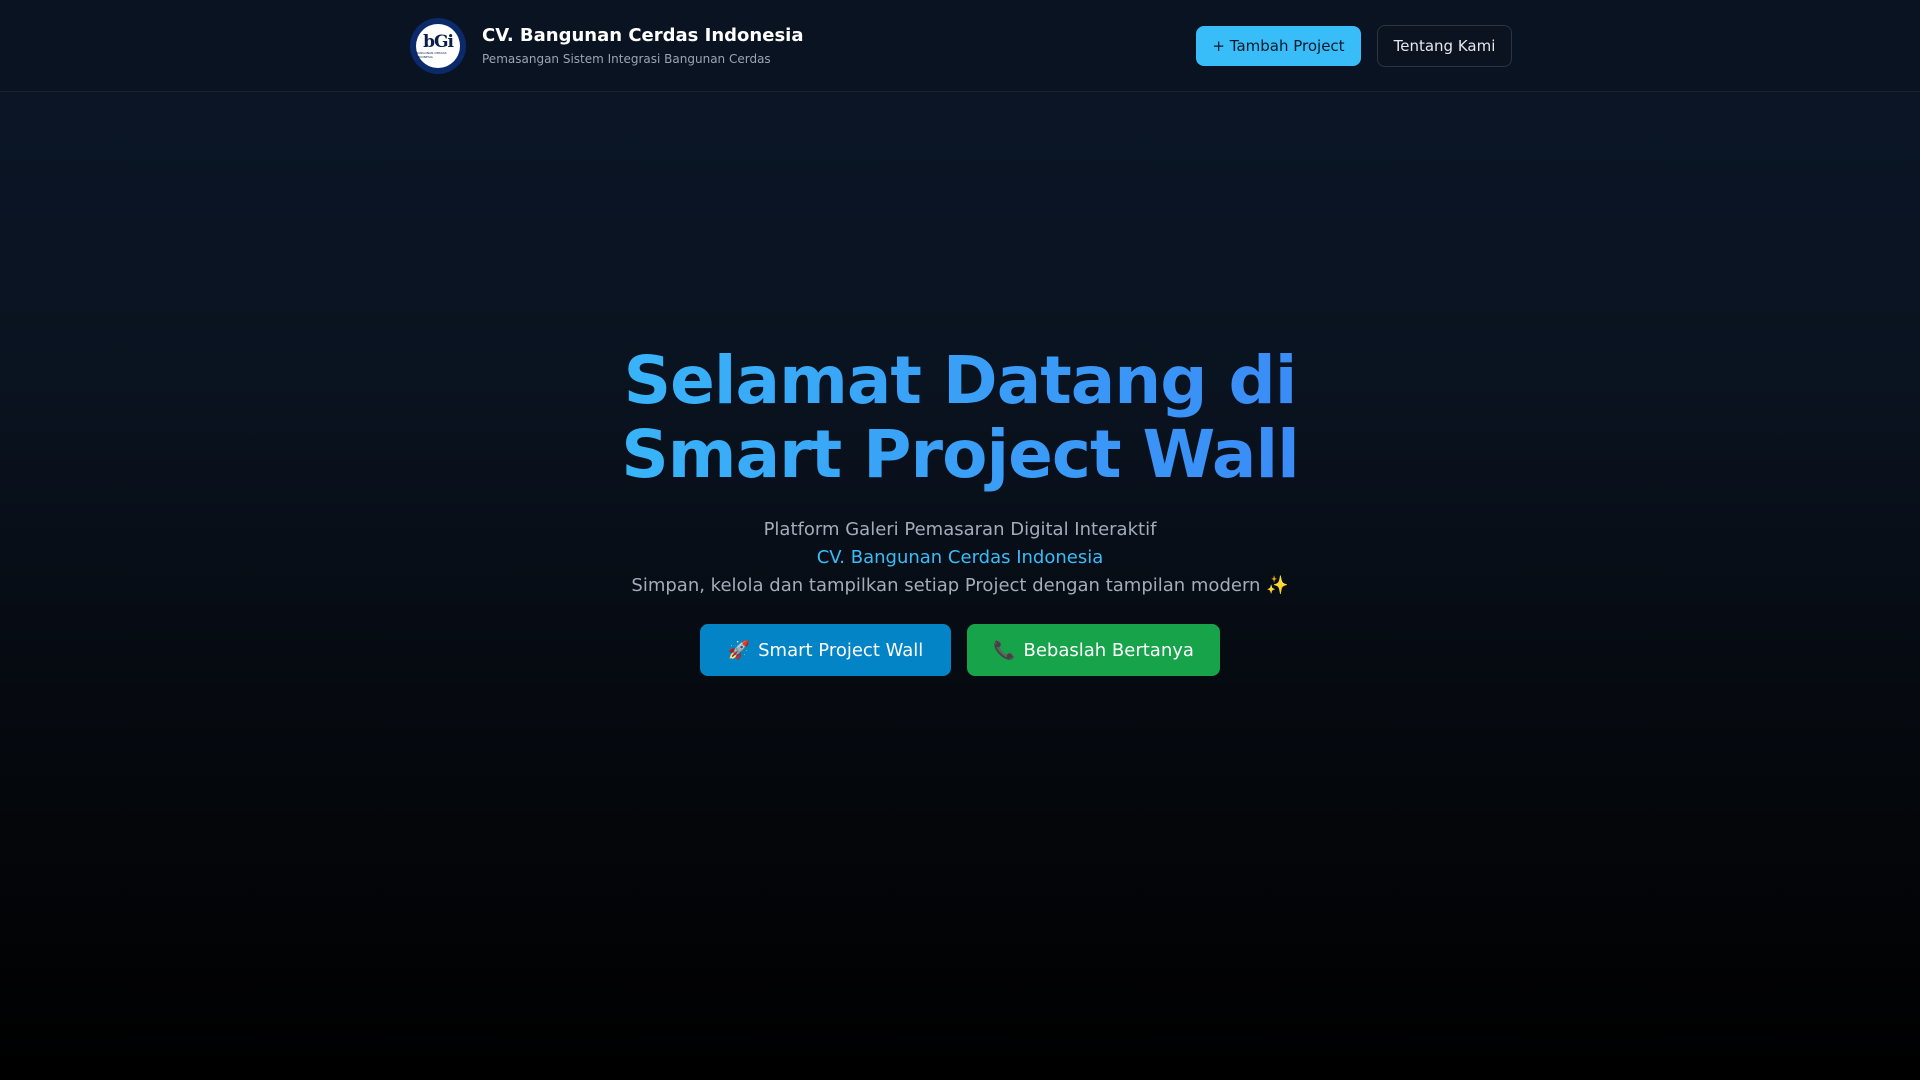 This screenshot has width=1920, height=1080. I want to click on hero-title-line2: Smart Project Wall, so click(960, 454).